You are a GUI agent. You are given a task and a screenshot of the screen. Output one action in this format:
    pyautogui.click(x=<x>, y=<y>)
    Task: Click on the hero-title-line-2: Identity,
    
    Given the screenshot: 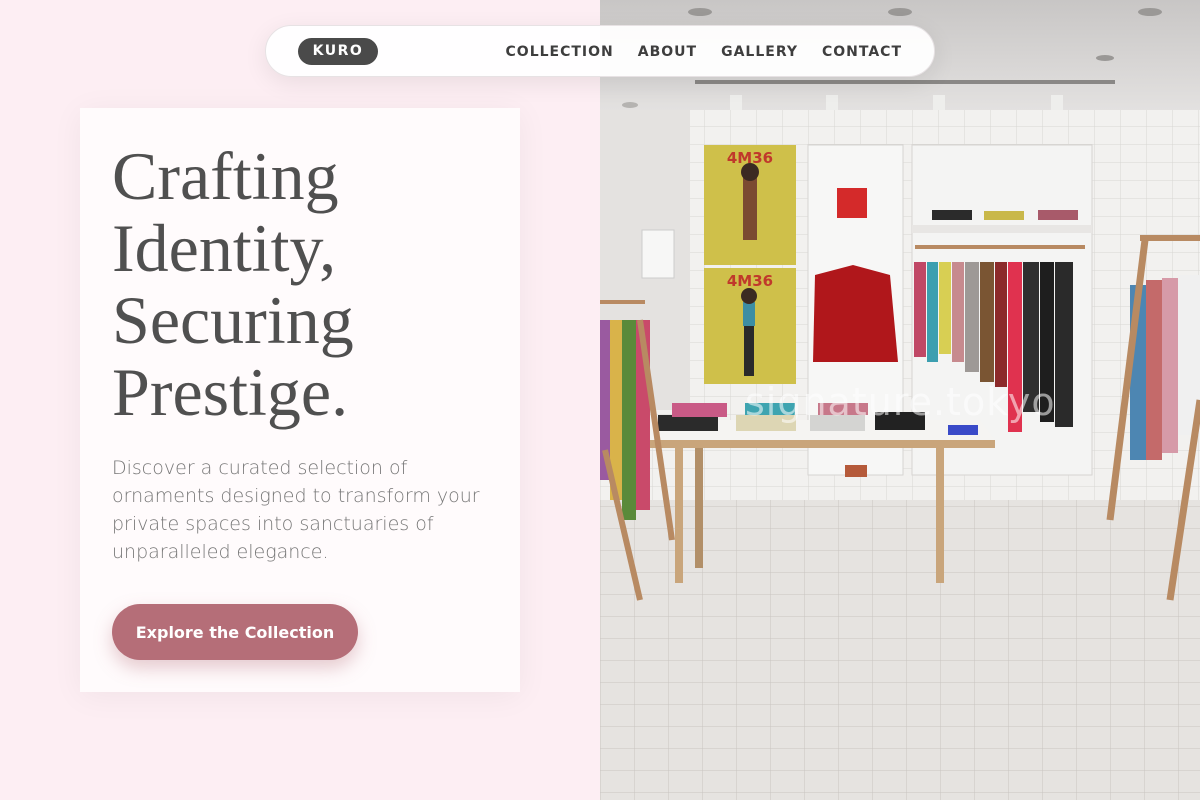 What is the action you would take?
    pyautogui.click(x=224, y=248)
    